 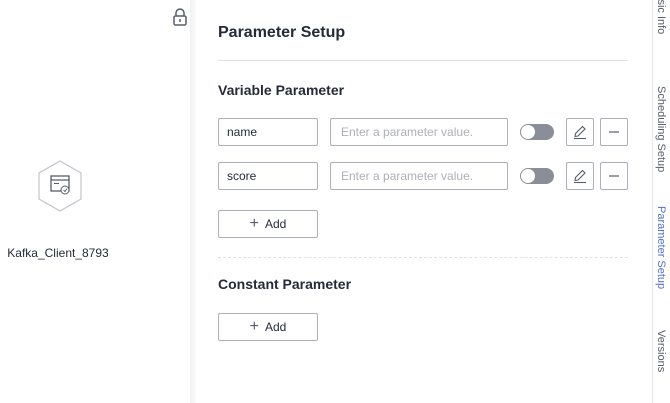 What do you see at coordinates (423, 60) in the screenshot?
I see `title-divider` at bounding box center [423, 60].